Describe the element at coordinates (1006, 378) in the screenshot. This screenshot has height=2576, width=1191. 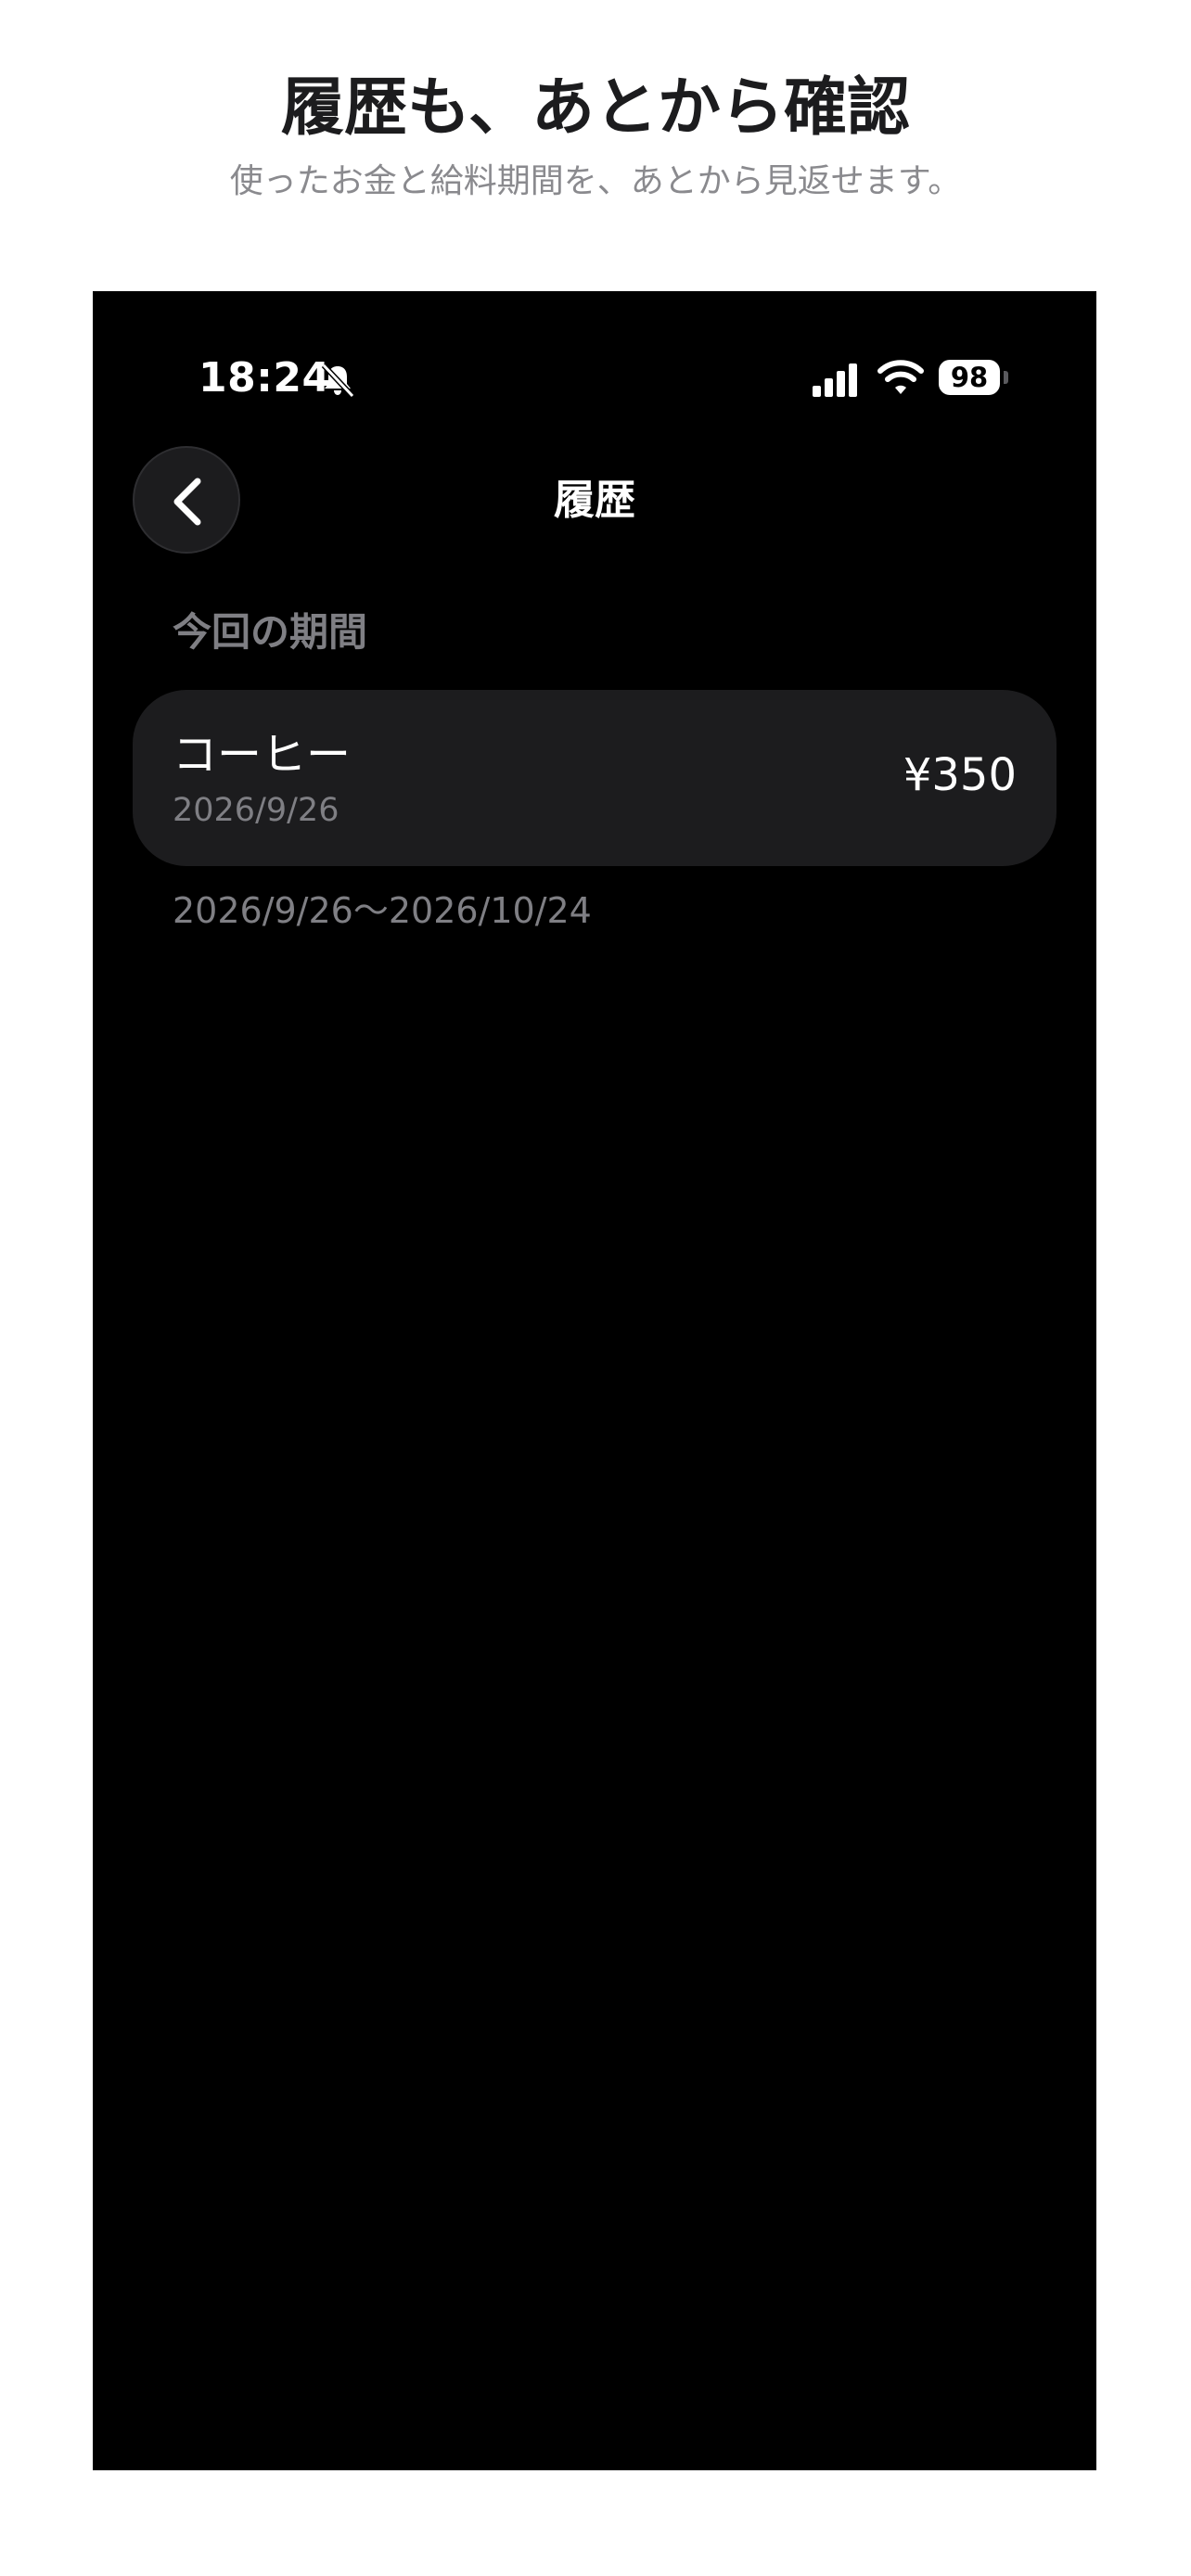
I see `battery-tip` at that location.